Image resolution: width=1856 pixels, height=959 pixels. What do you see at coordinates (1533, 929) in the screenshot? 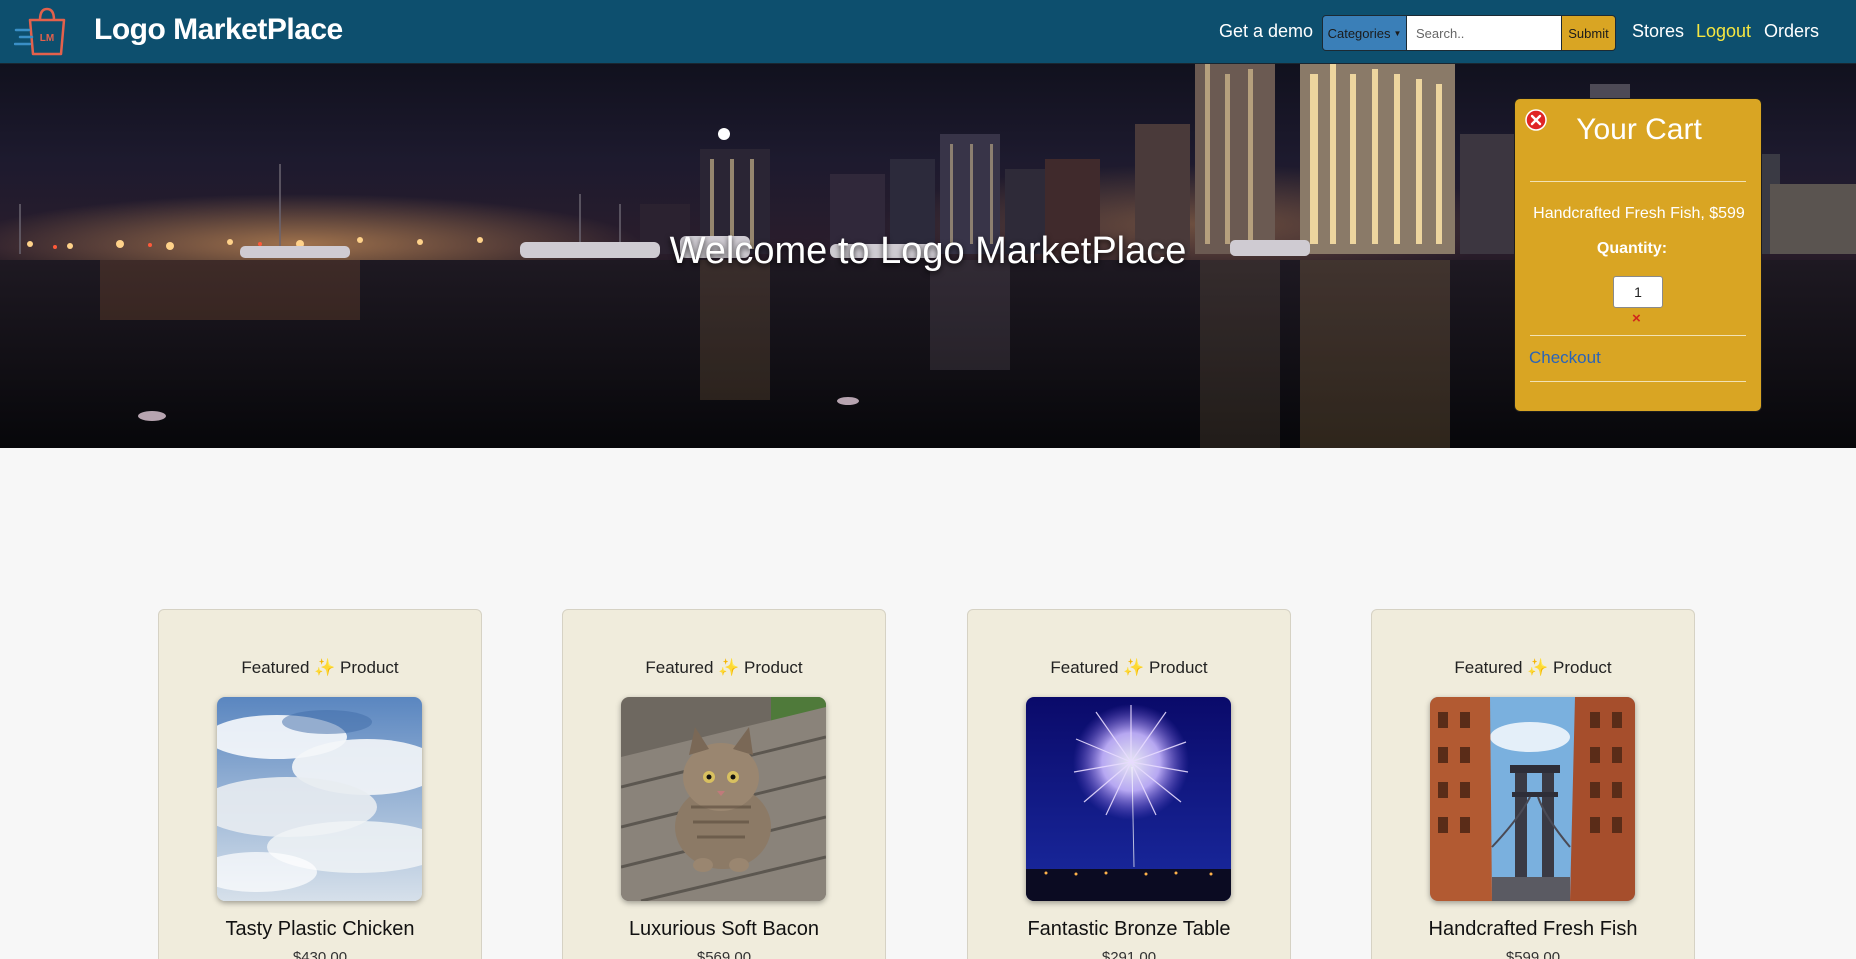
I see `product-name: Handcrafted Fresh Fish` at bounding box center [1533, 929].